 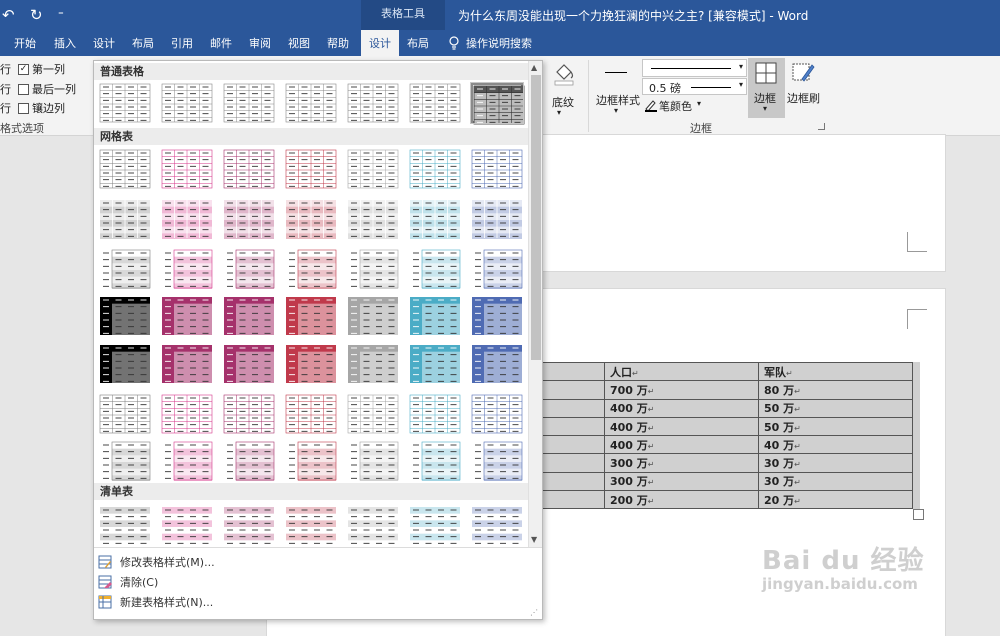 What do you see at coordinates (23, 108) in the screenshot?
I see `banded-columns-checkbox` at bounding box center [23, 108].